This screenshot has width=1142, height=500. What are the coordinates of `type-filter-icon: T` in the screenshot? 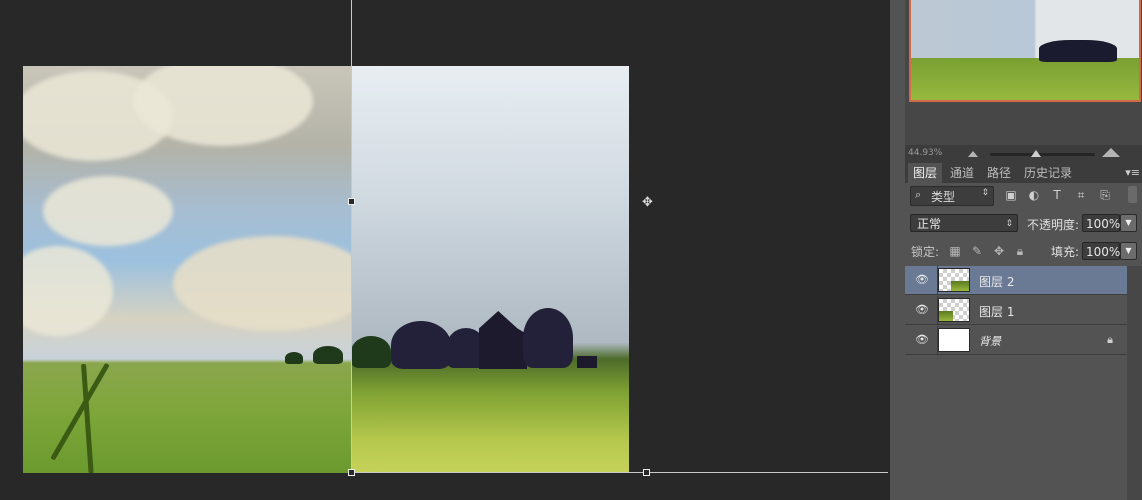 It's located at (1057, 195).